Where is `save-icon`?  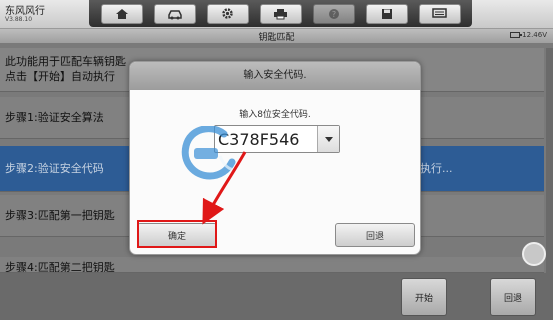
save-icon is located at coordinates (386, 13).